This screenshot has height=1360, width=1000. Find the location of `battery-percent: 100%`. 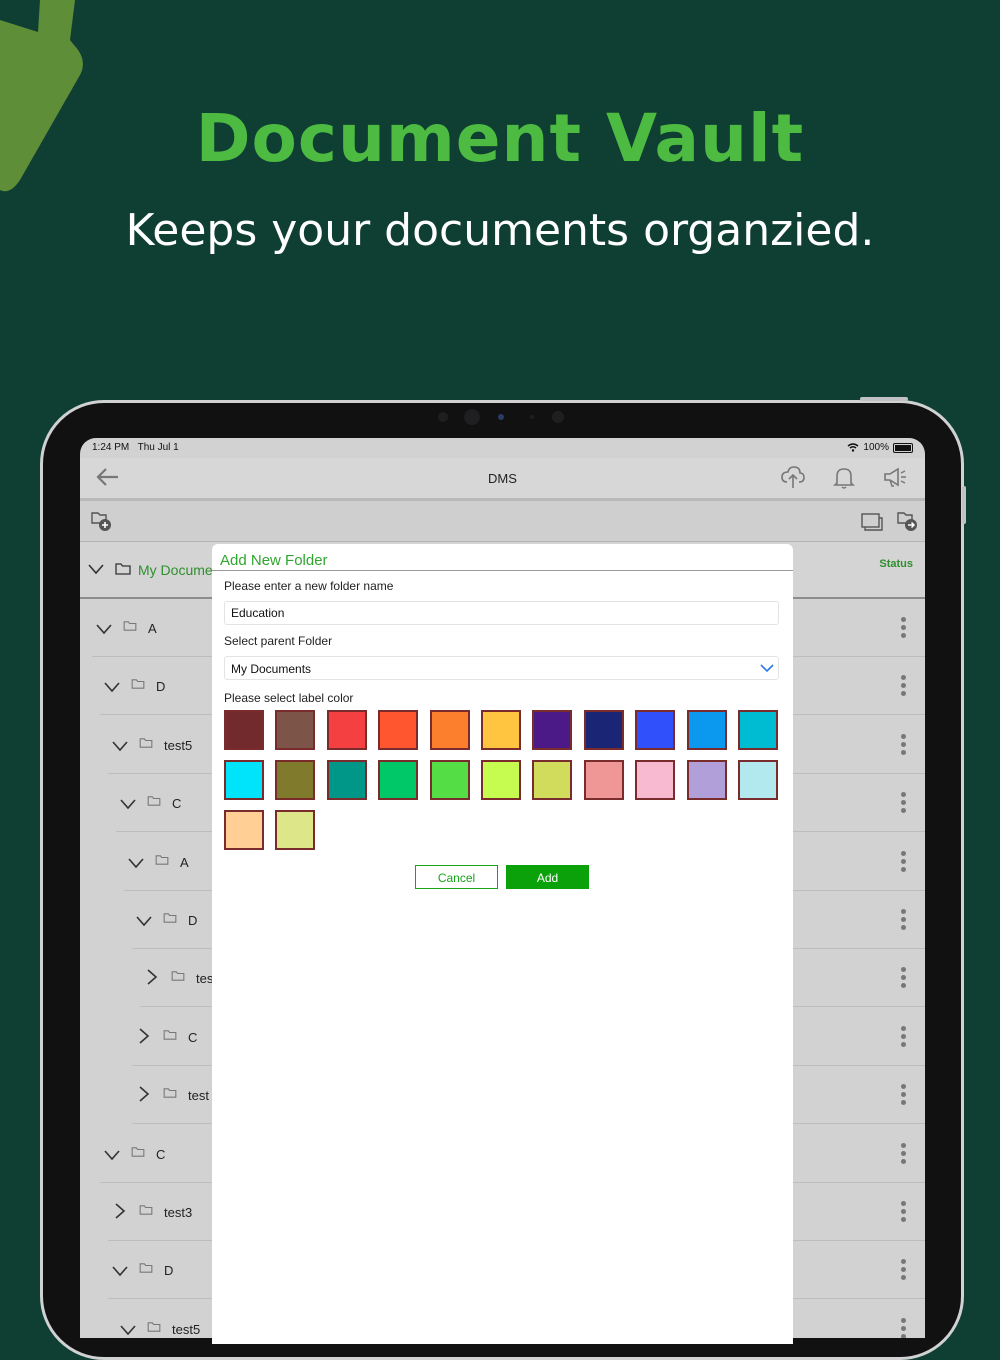

battery-percent: 100% is located at coordinates (876, 447).